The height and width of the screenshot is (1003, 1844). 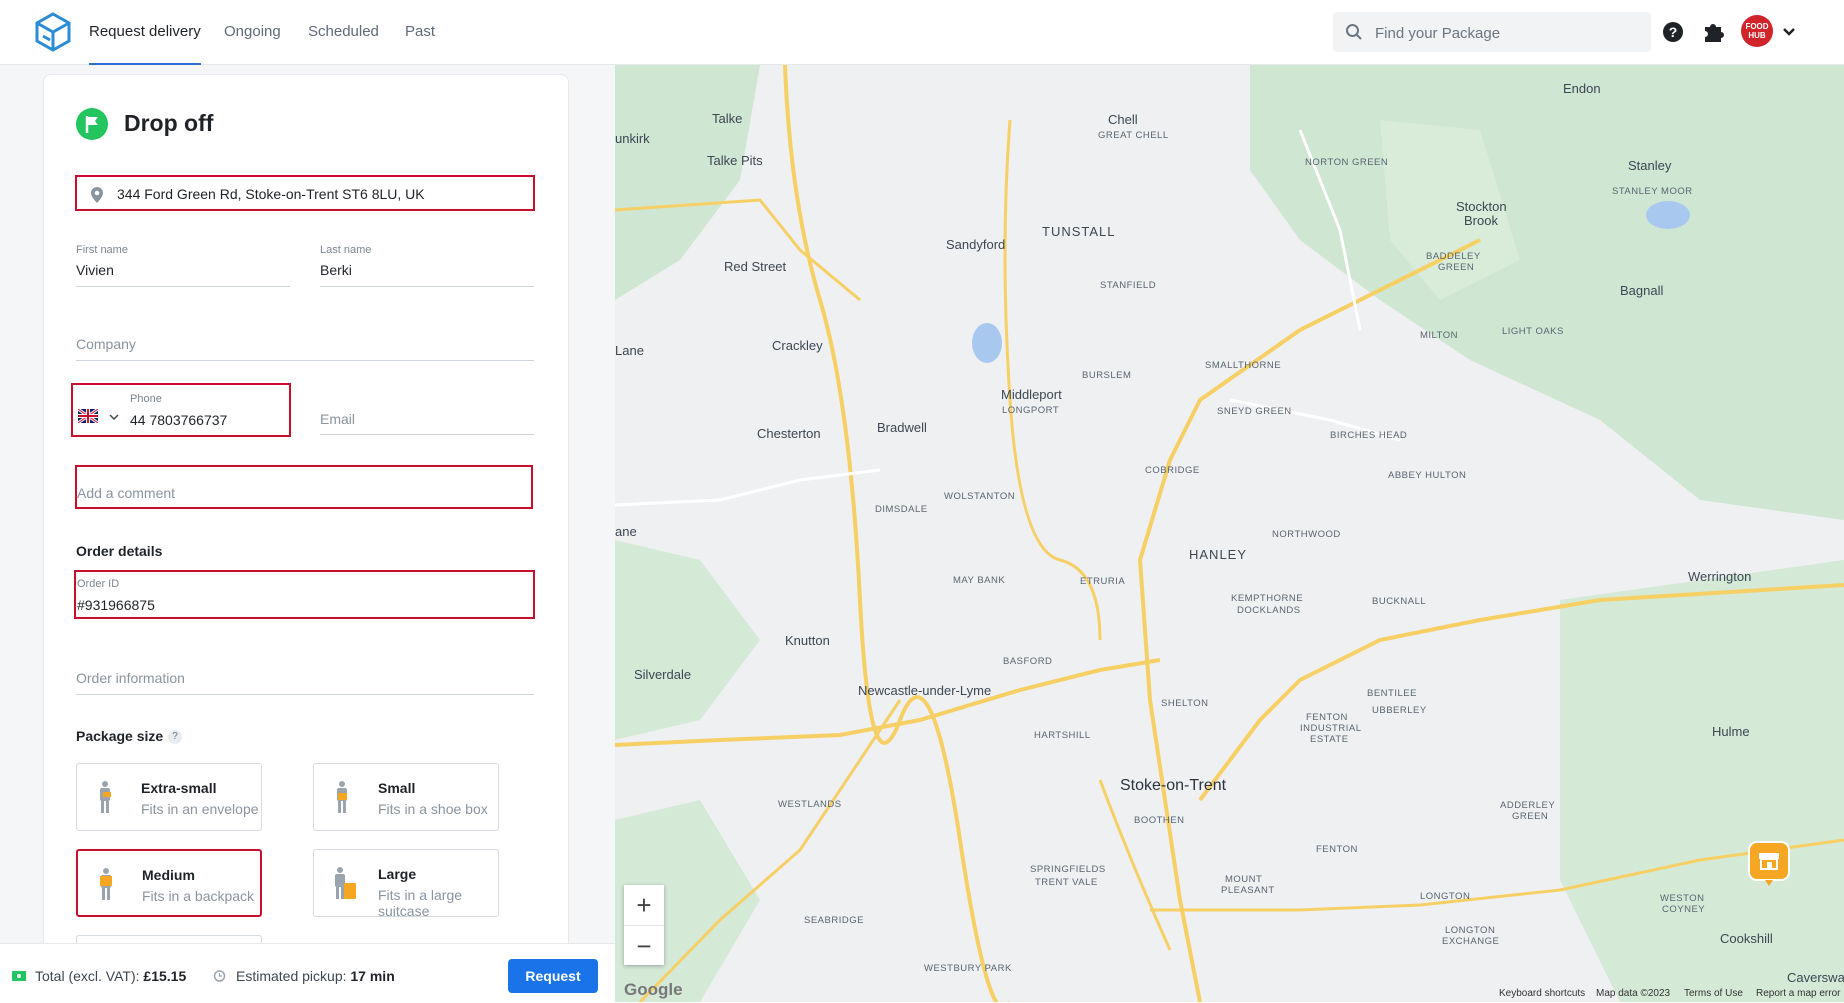 I want to click on map-place-label: Caverswa, so click(x=1815, y=977).